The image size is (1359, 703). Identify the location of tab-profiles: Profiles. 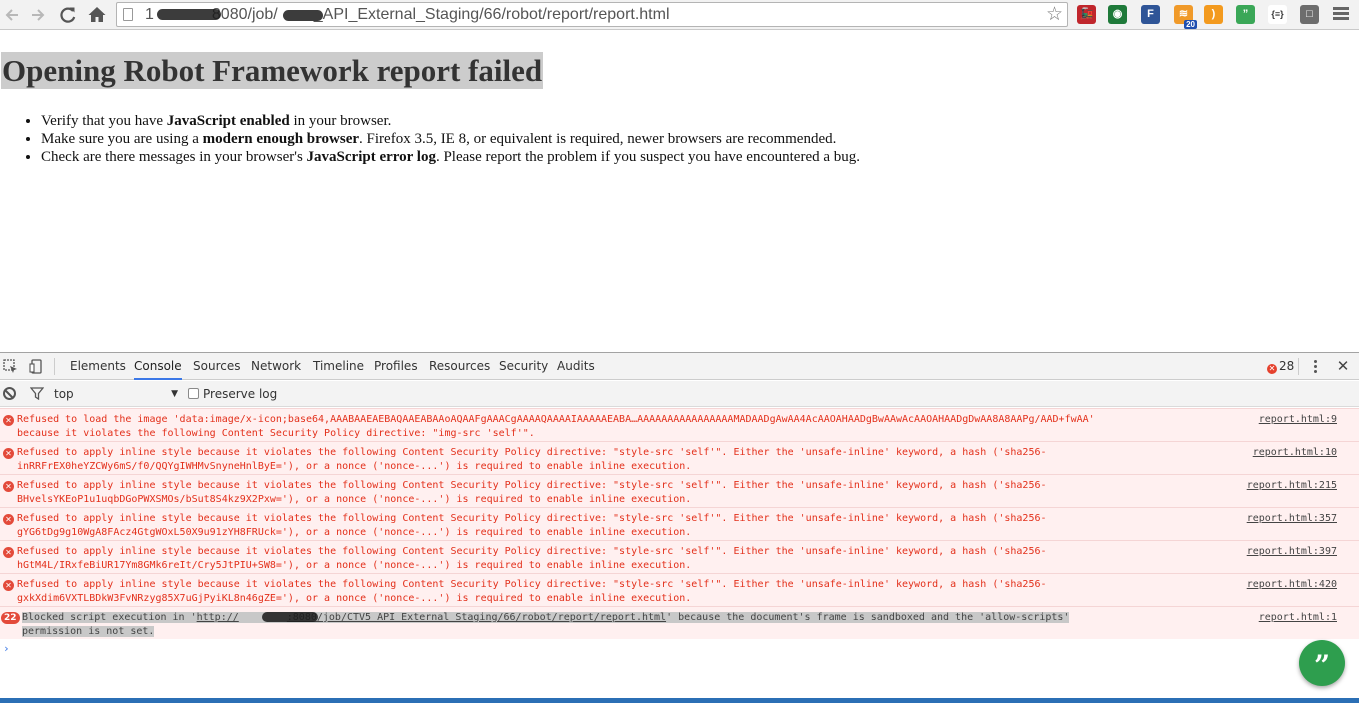
(396, 366).